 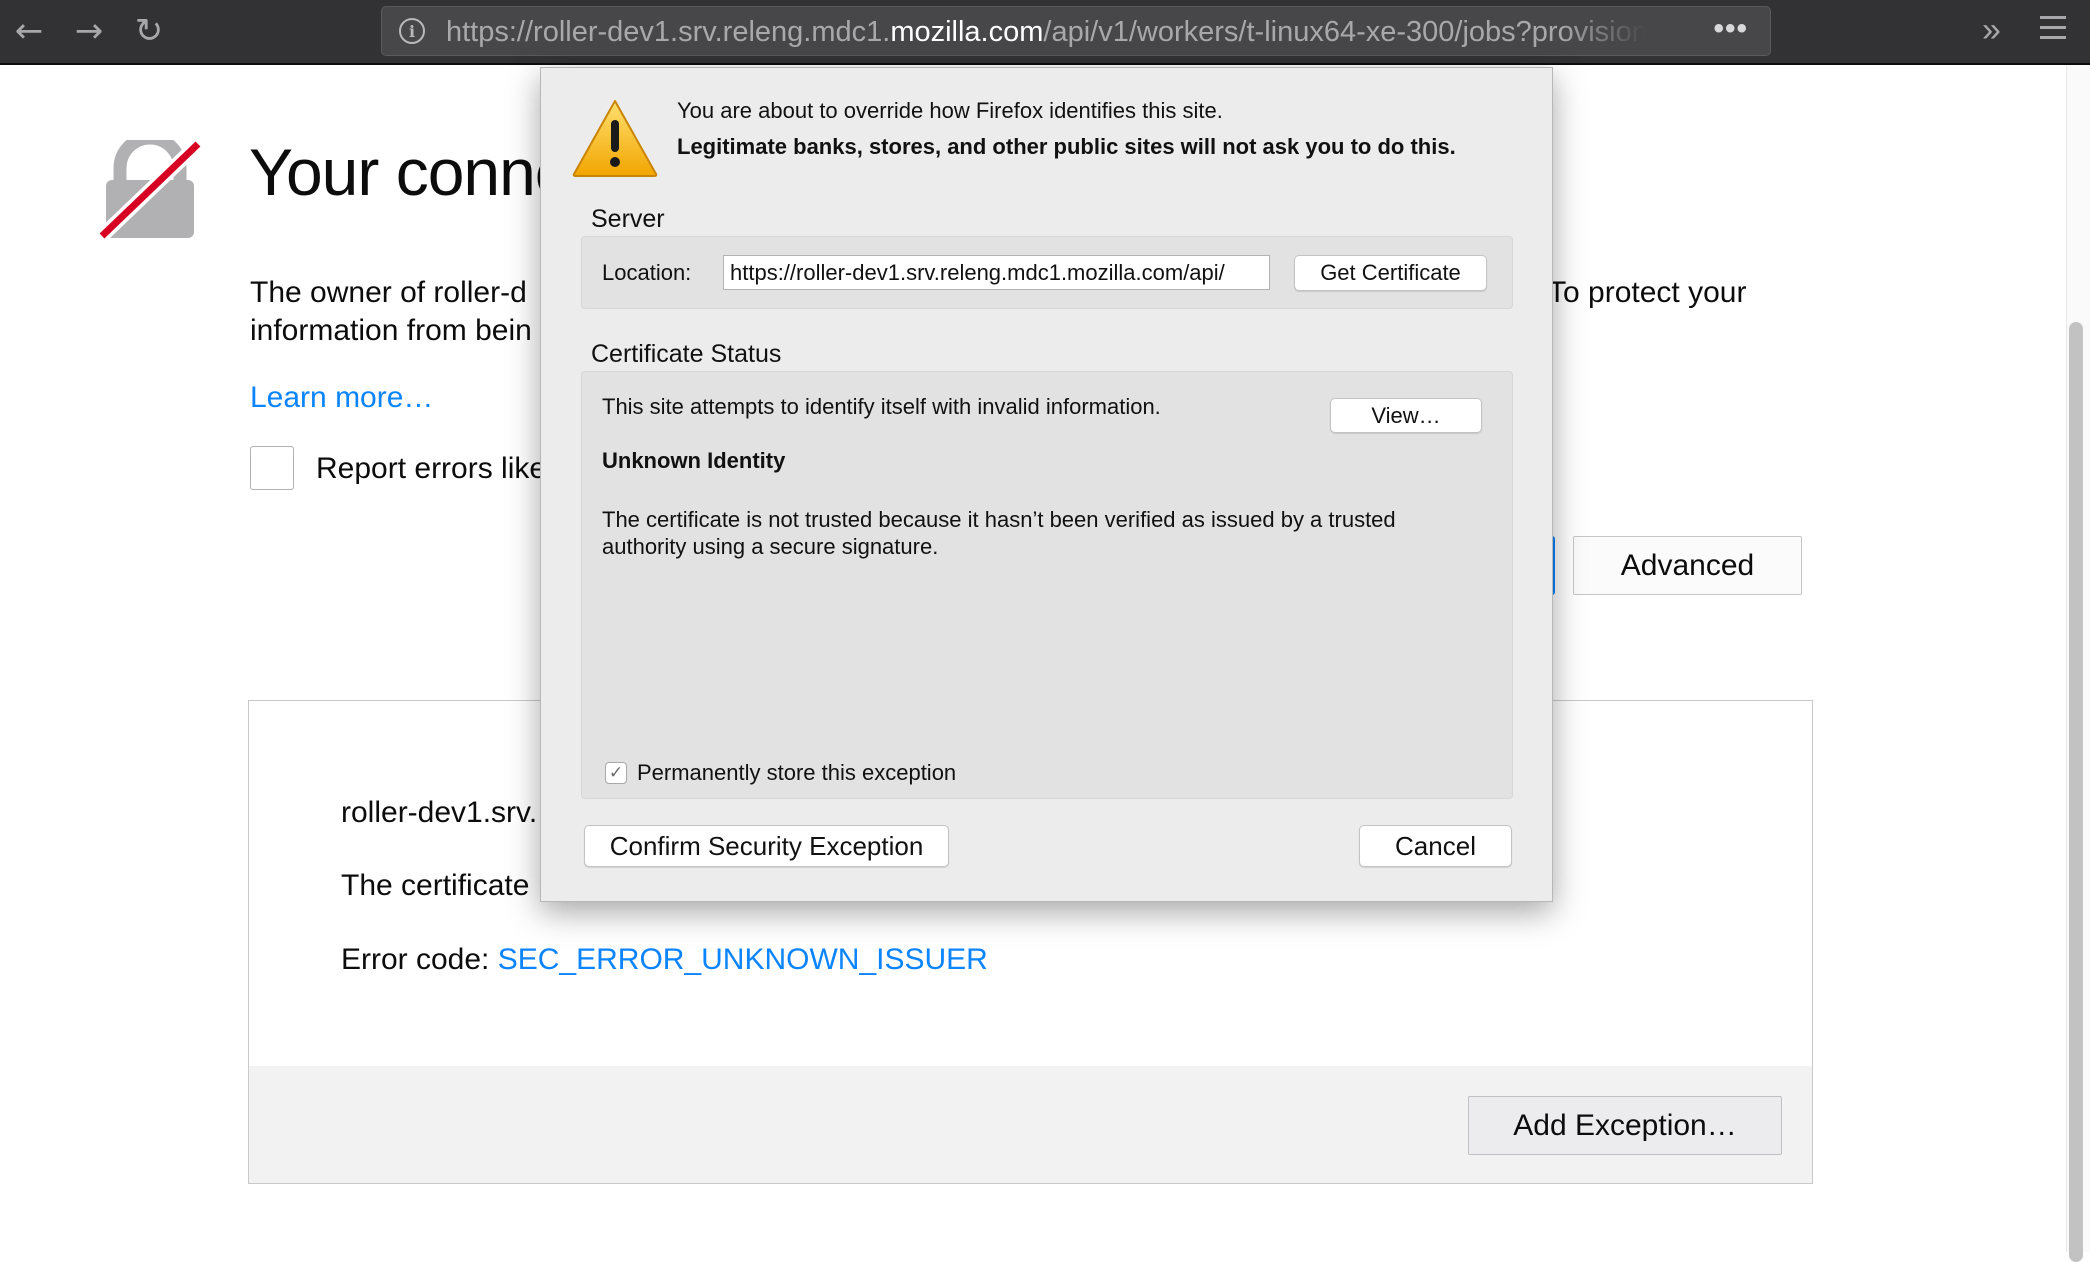 What do you see at coordinates (616, 773) in the screenshot?
I see `permanently-store-checkbox: ✓` at bounding box center [616, 773].